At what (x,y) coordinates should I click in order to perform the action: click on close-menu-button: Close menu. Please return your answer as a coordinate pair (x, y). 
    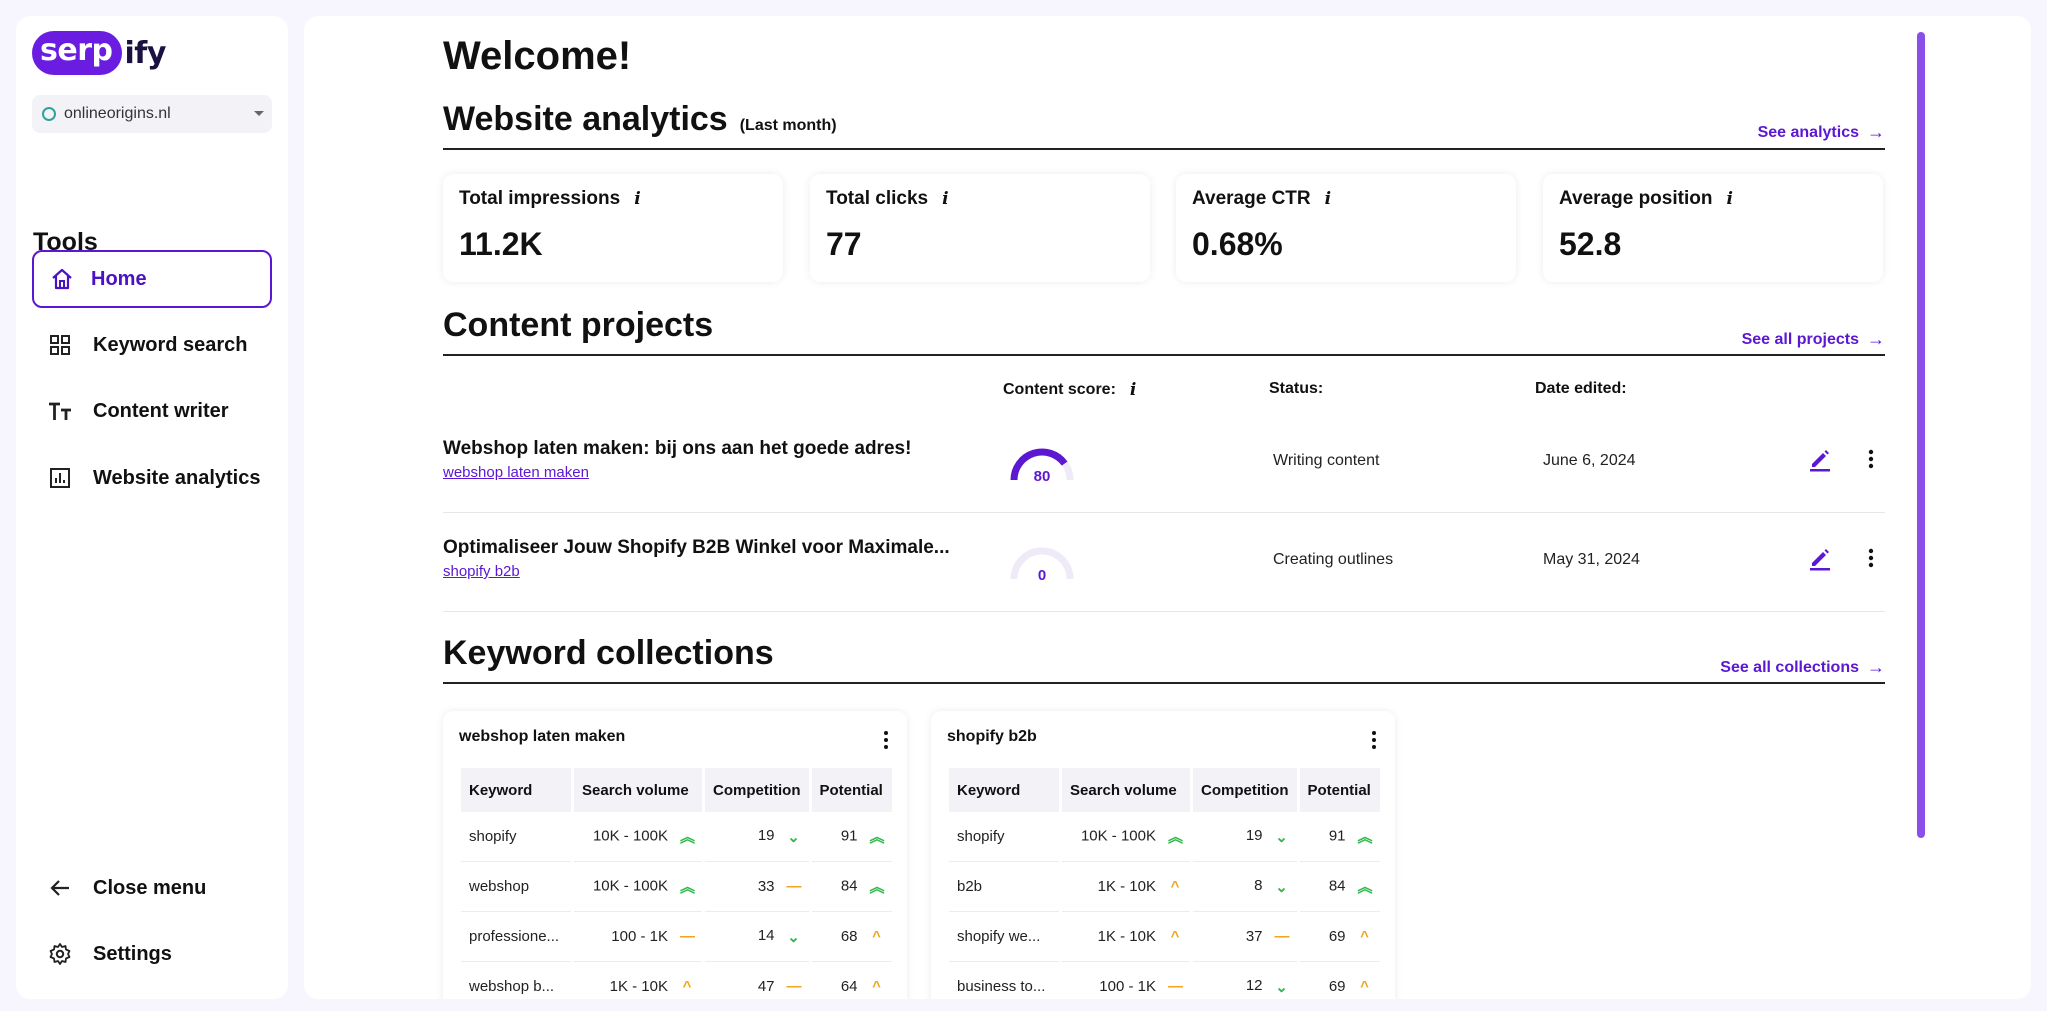
    Looking at the image, I should click on (152, 888).